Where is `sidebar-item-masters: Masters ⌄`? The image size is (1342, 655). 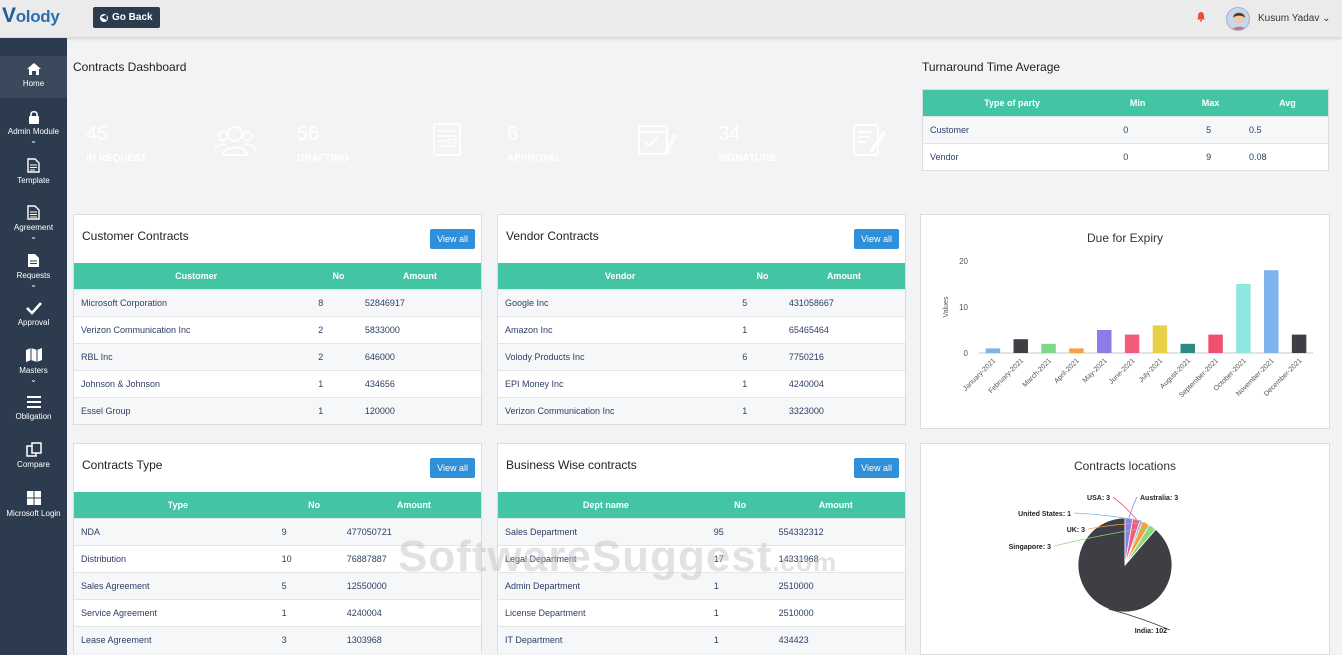 sidebar-item-masters: Masters ⌄ is located at coordinates (33, 365).